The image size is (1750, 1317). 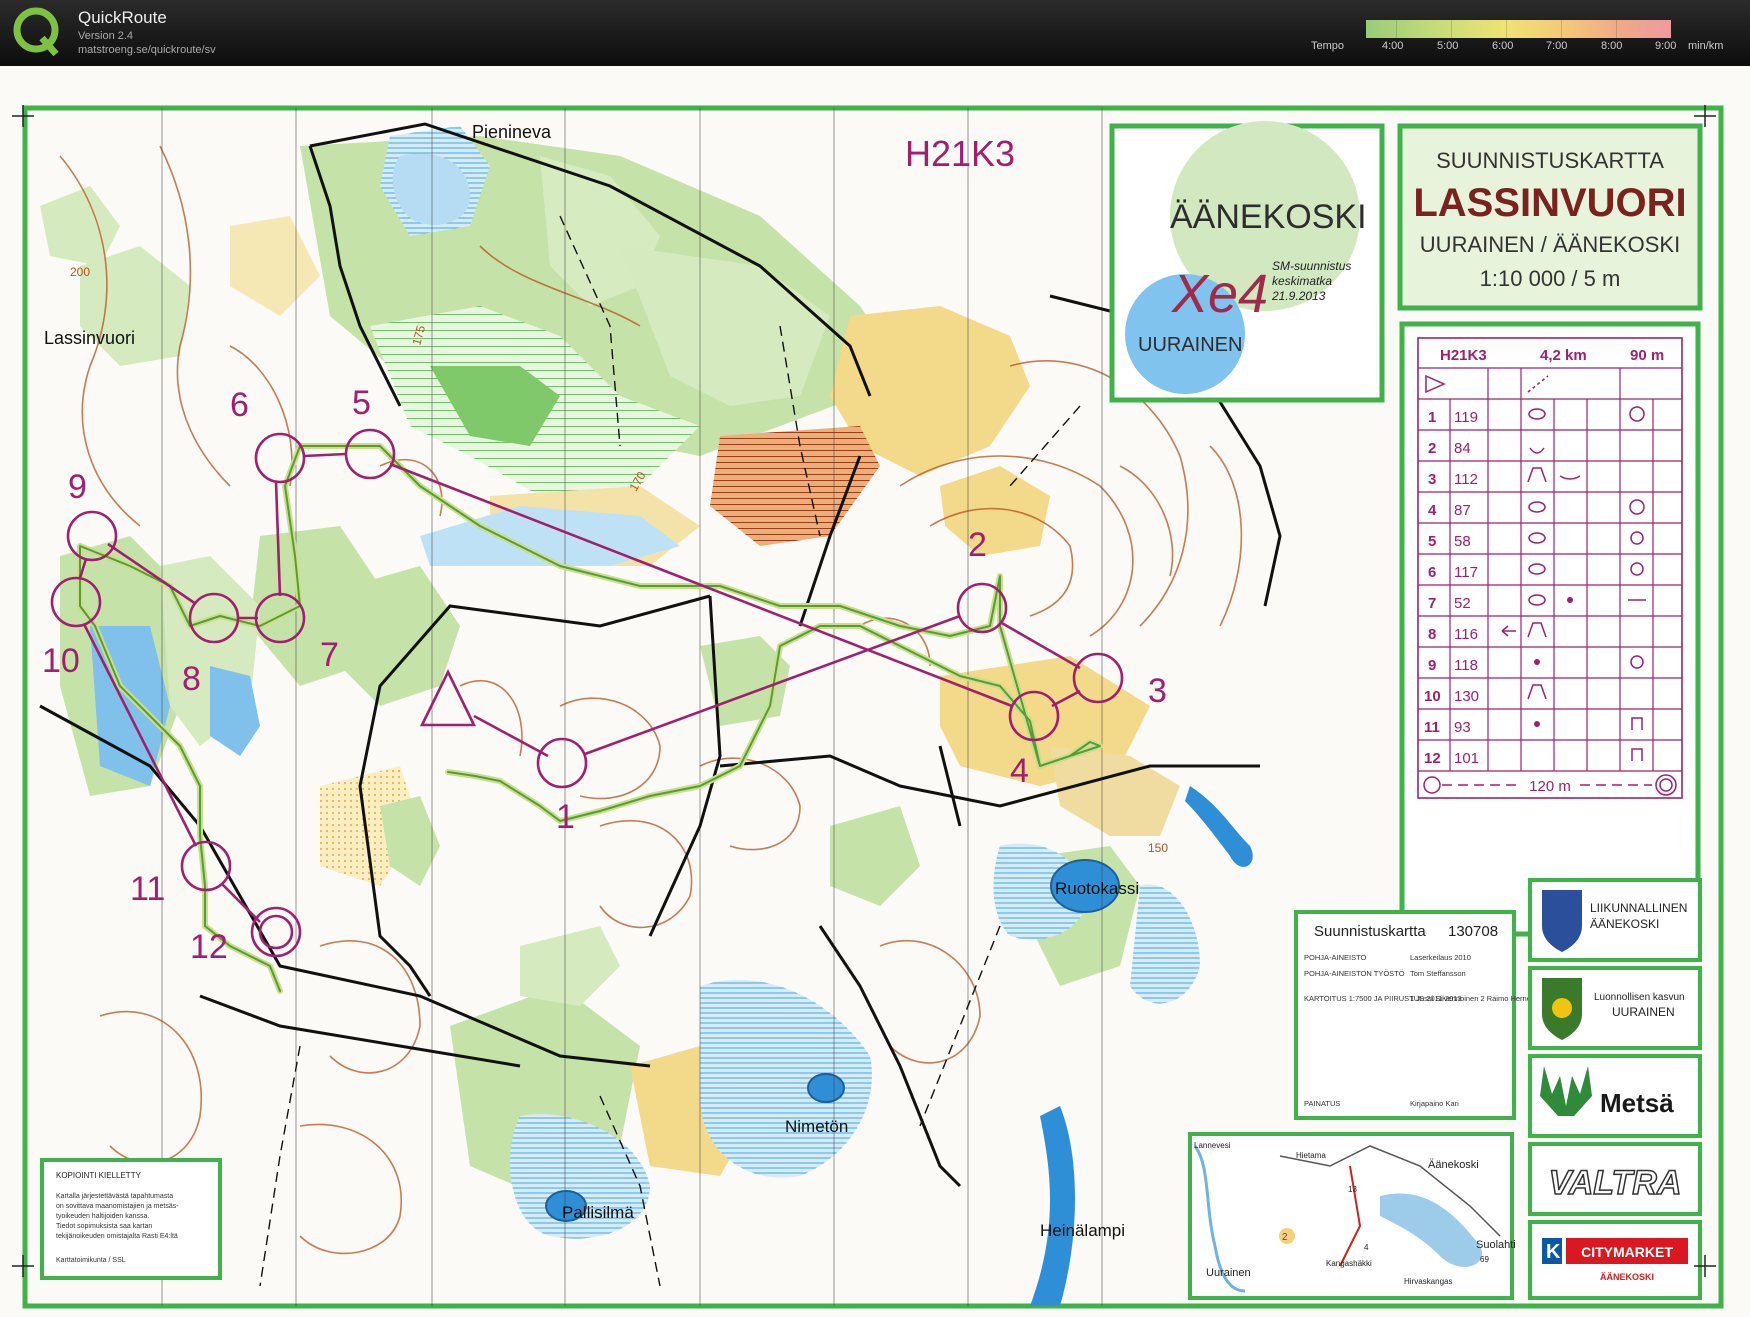 I want to click on info-title: Suunnistuskartta, so click(x=1370, y=931).